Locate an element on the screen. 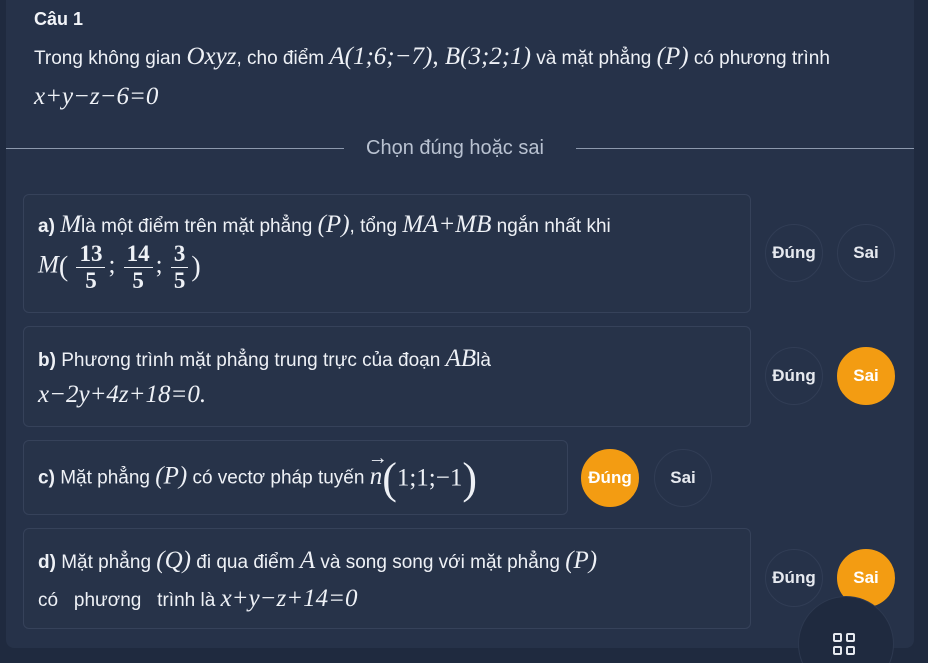  question-text-part: Trong không gian is located at coordinates (110, 58).